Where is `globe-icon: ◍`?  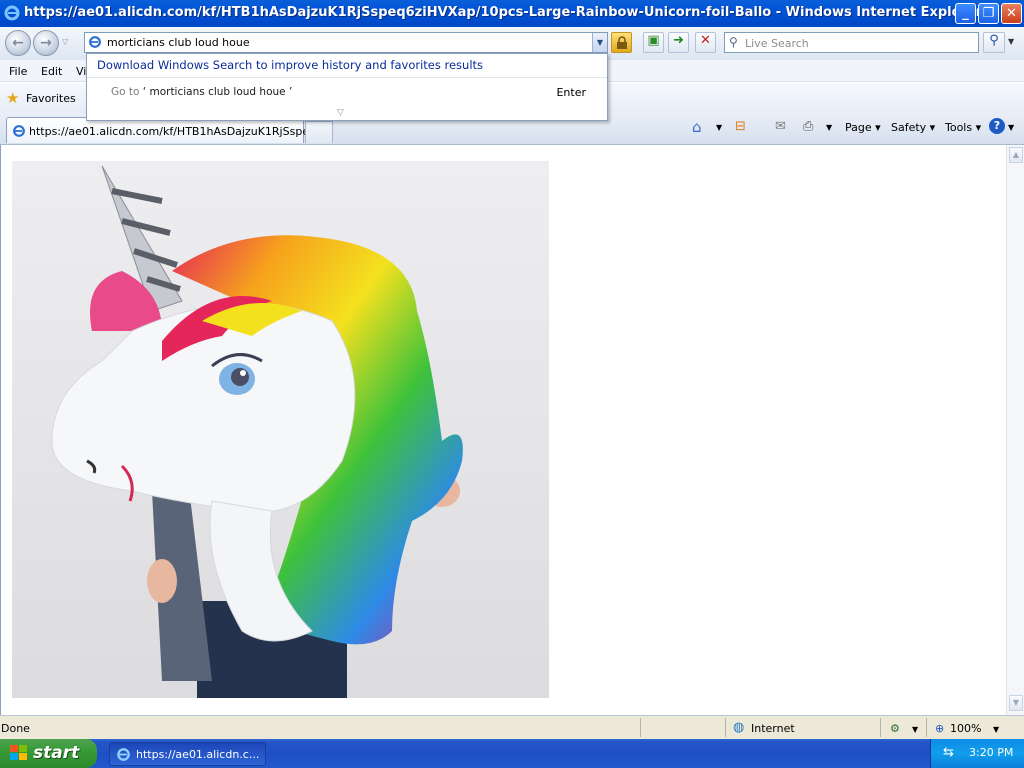 globe-icon: ◍ is located at coordinates (739, 727).